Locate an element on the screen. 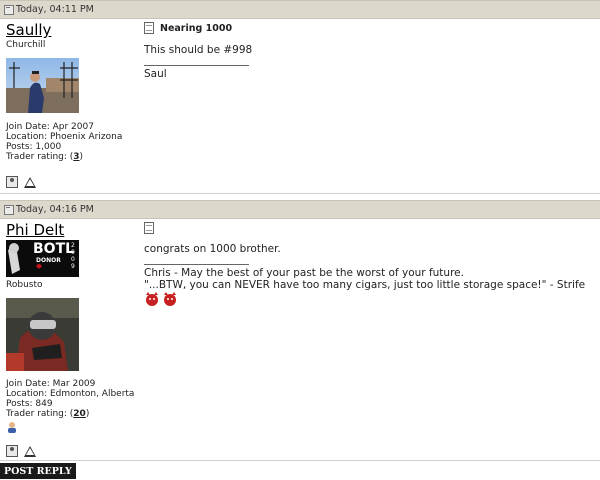 The width and height of the screenshot is (600, 480). username-link: Saully is located at coordinates (64, 30).